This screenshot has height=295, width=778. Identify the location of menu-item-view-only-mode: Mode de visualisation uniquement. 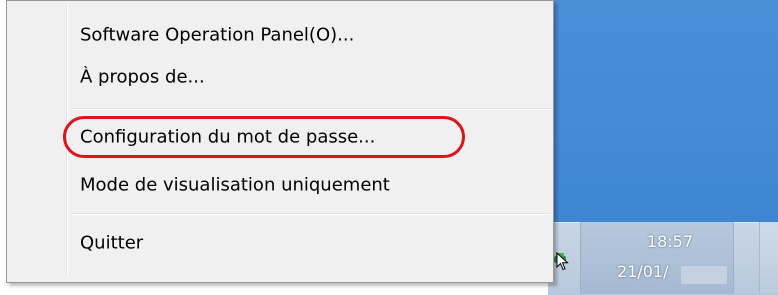
(280, 185).